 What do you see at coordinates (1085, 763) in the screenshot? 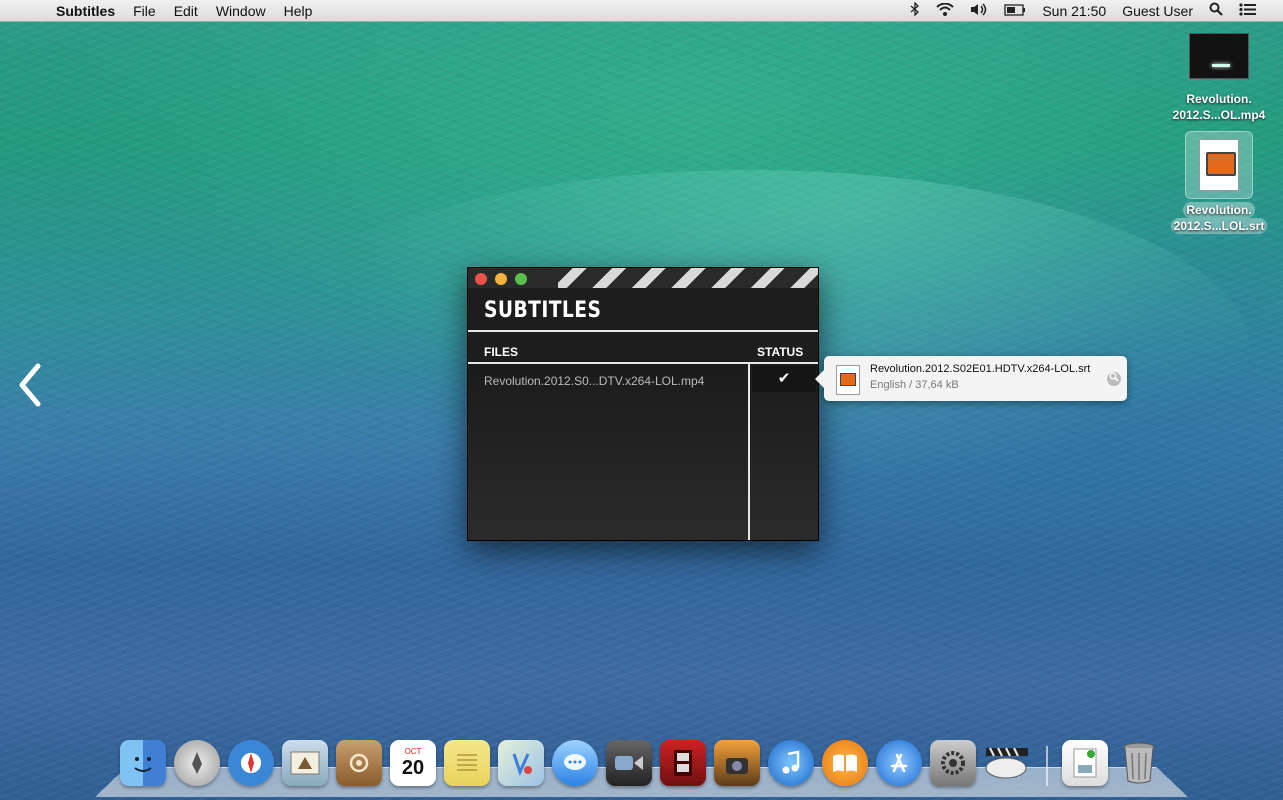
I see `documents-folder-icon` at bounding box center [1085, 763].